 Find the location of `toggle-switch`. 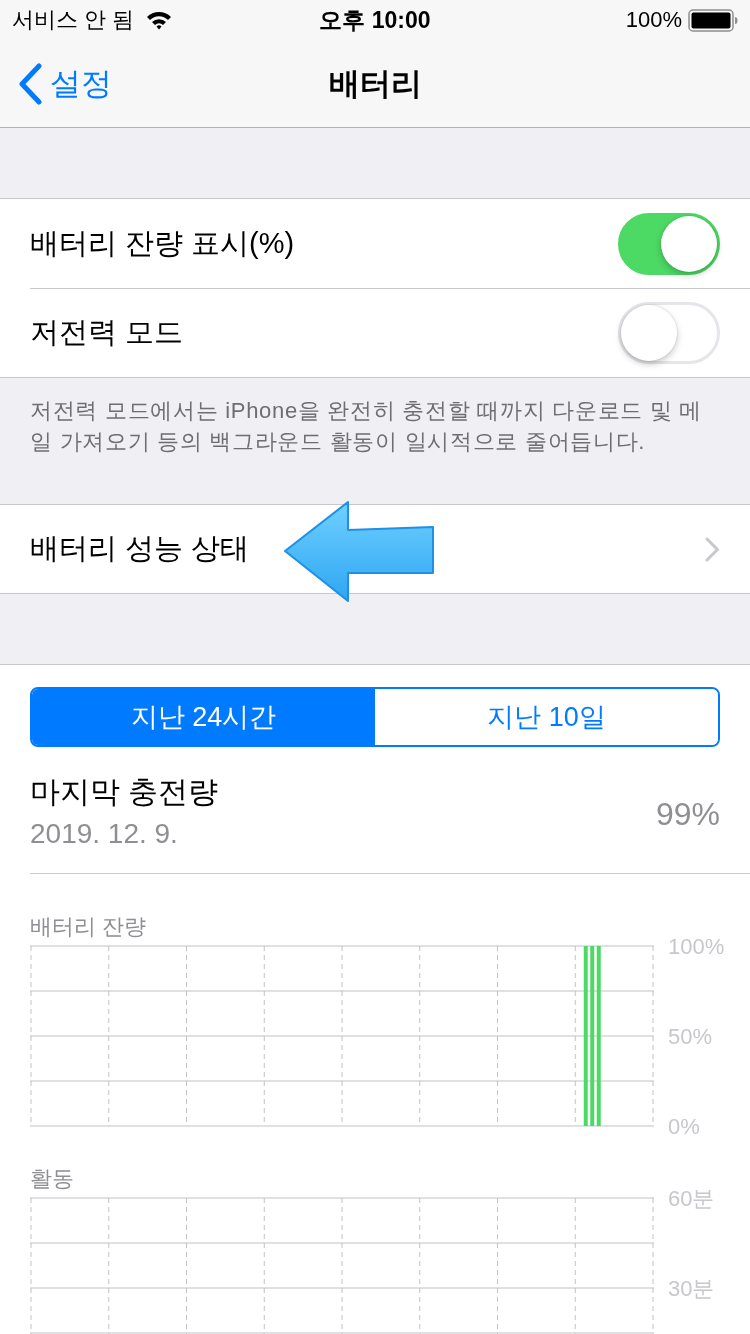

toggle-switch is located at coordinates (669, 243).